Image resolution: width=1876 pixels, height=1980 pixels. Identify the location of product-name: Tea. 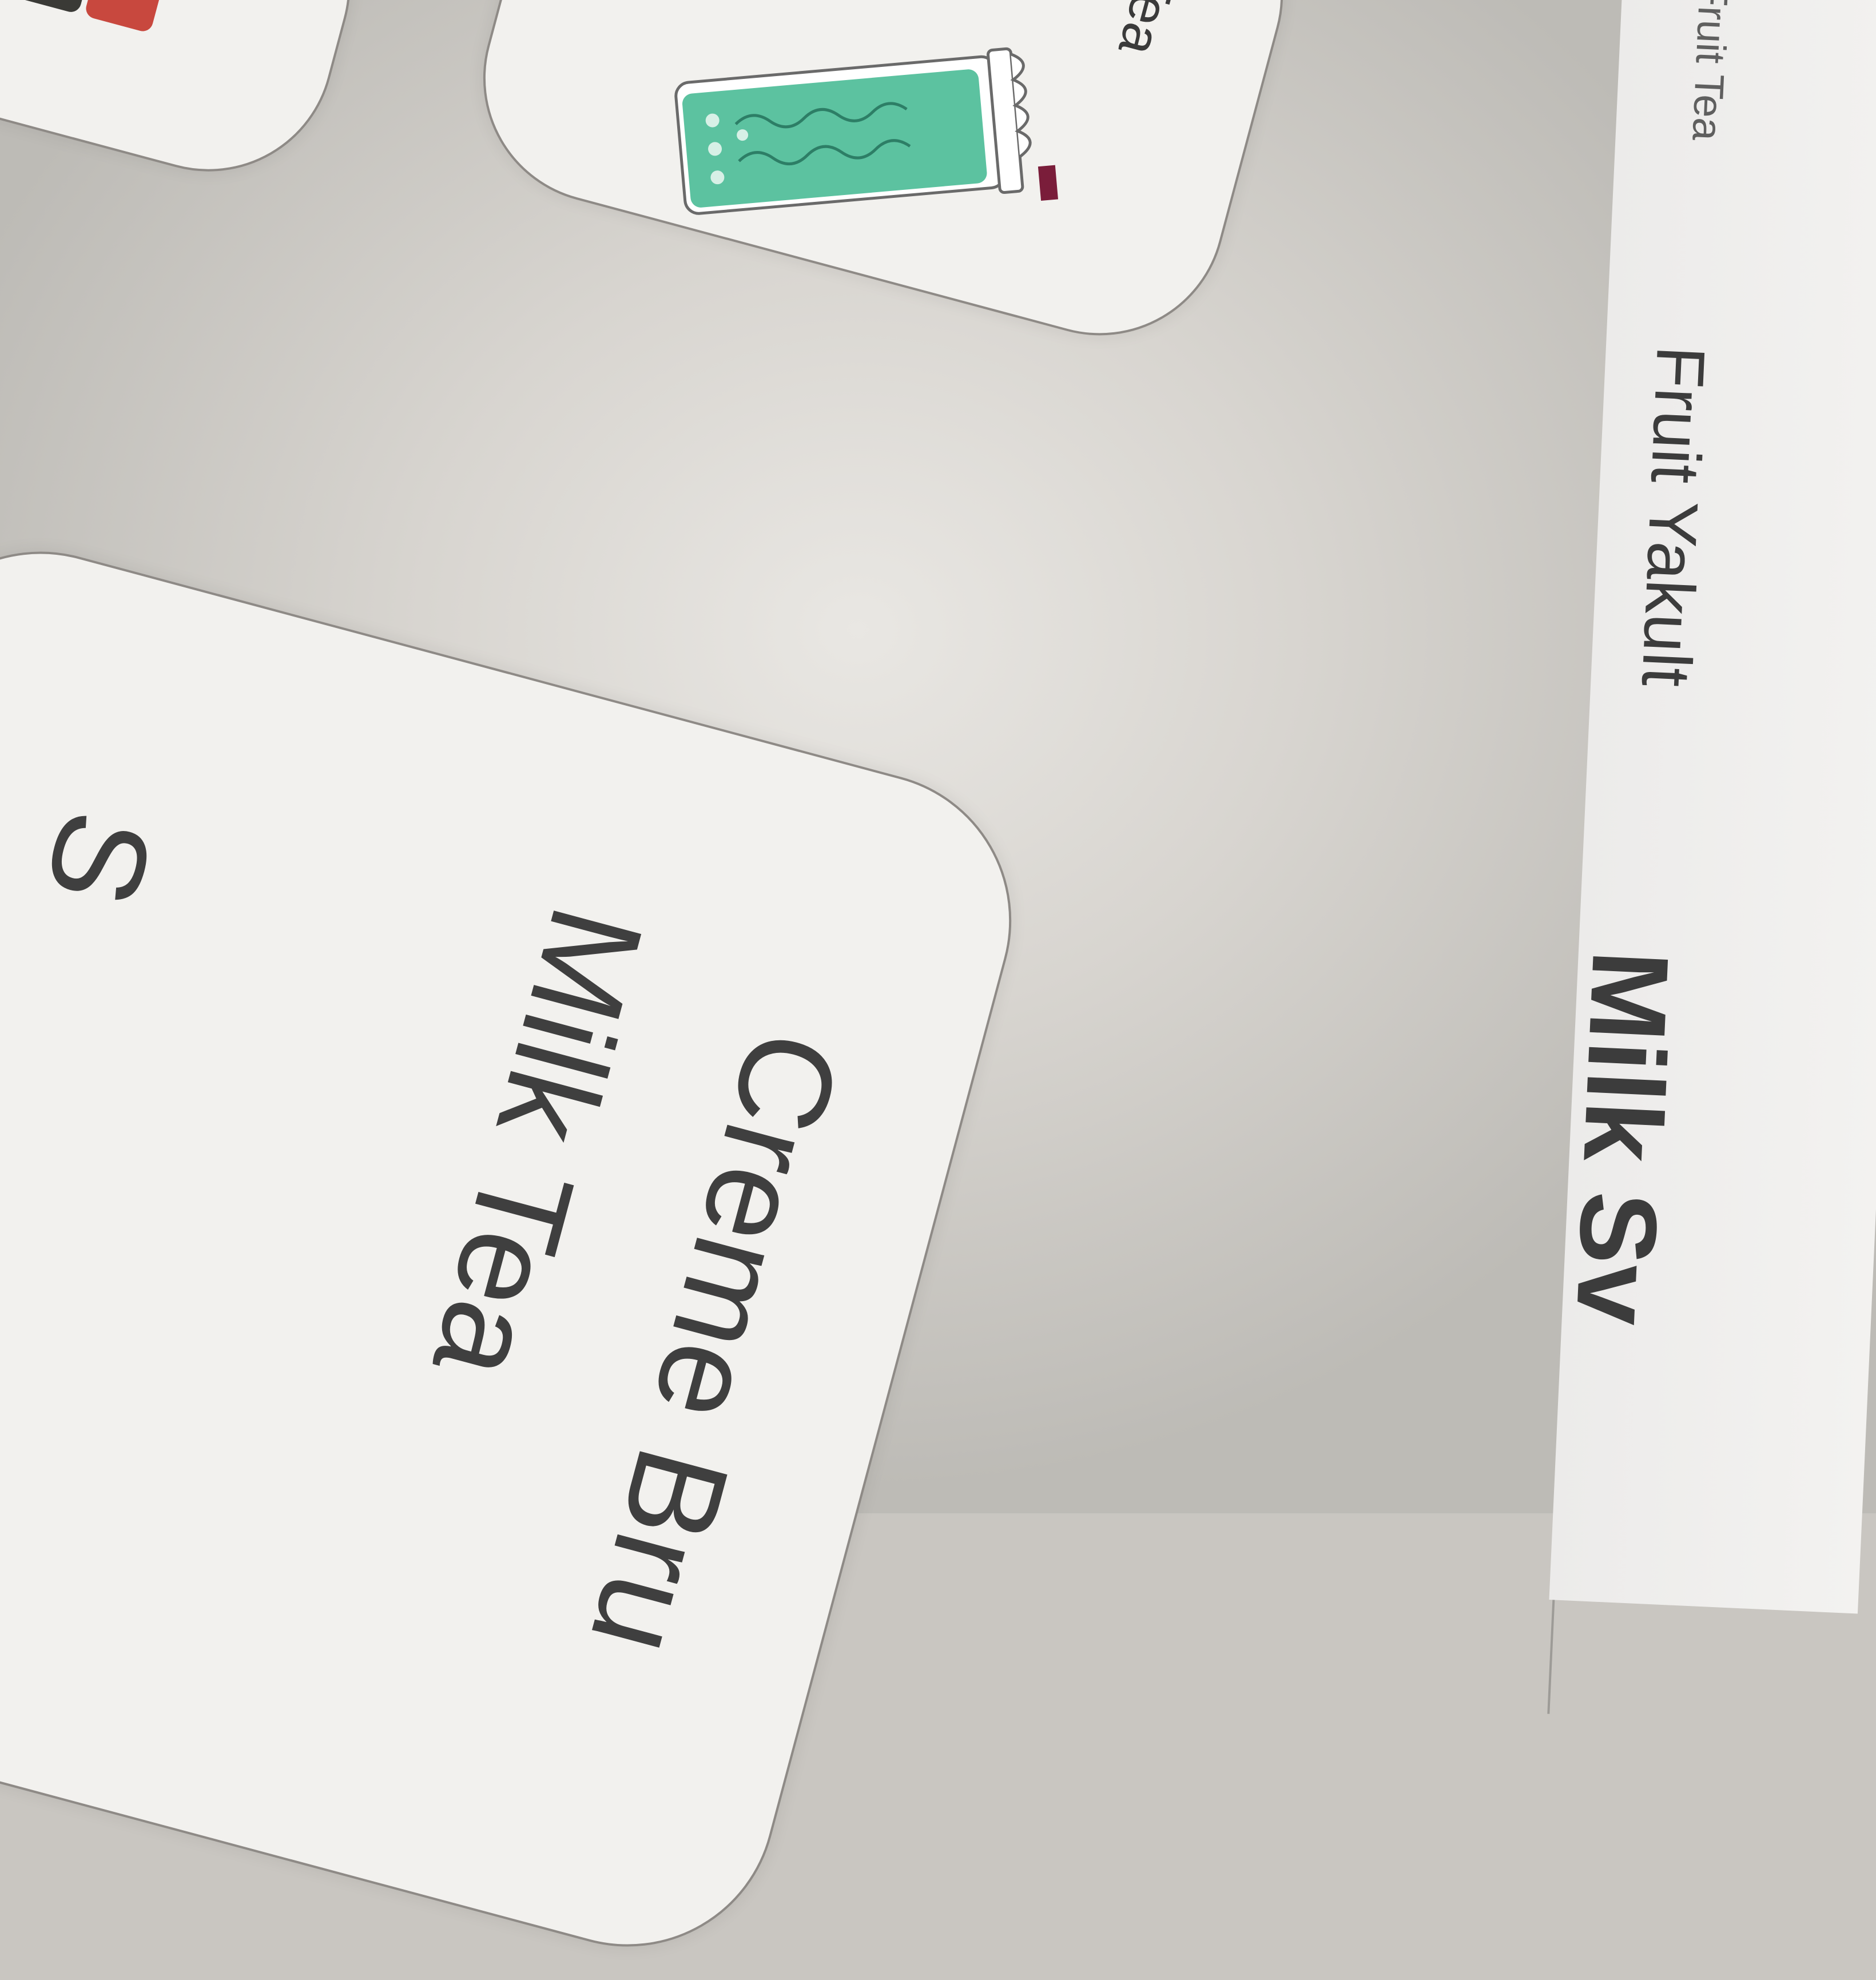
(1148, 31).